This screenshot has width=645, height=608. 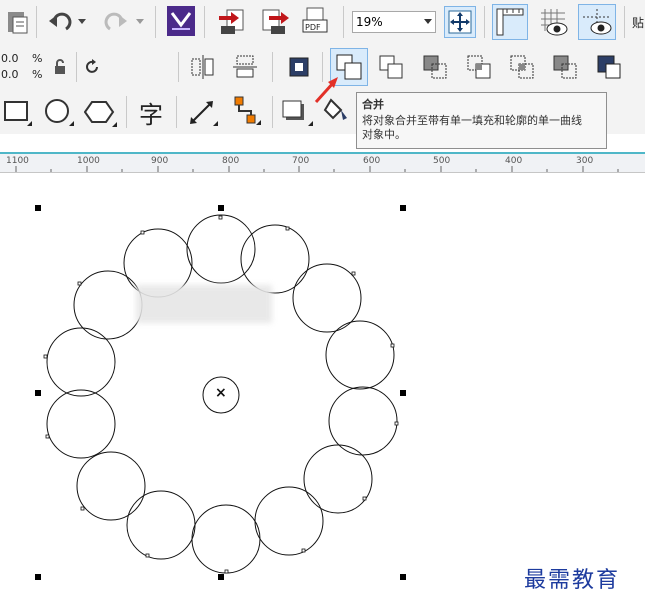 I want to click on show-guidelines-button, so click(x=597, y=22).